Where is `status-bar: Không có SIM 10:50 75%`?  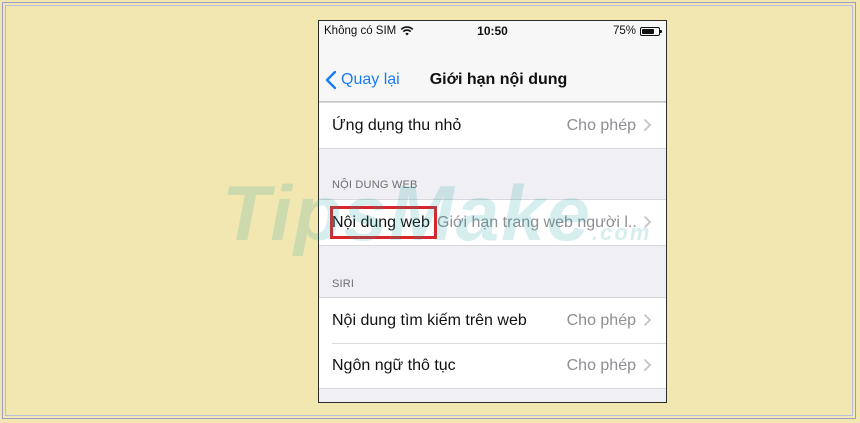
status-bar: Không có SIM 10:50 75% is located at coordinates (492, 32).